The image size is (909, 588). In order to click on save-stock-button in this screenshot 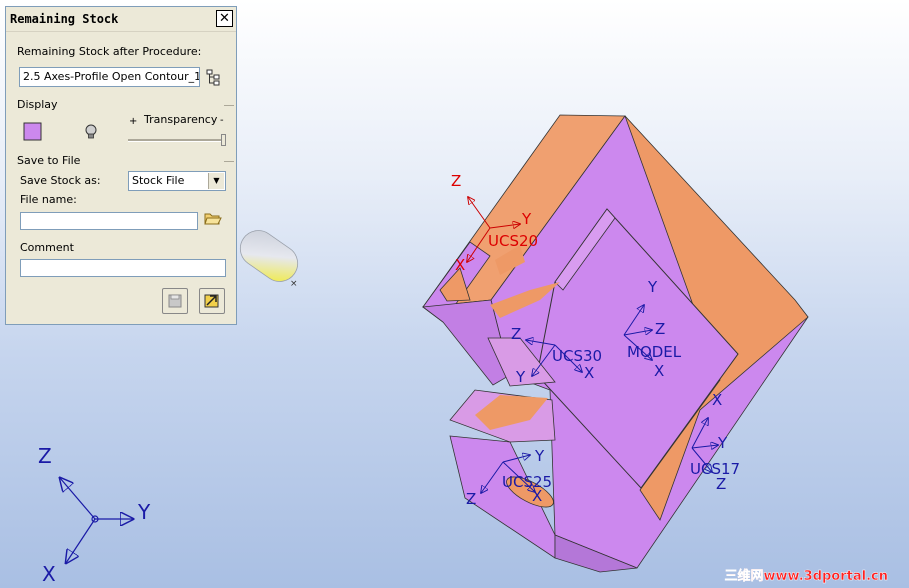, I will do `click(175, 301)`.